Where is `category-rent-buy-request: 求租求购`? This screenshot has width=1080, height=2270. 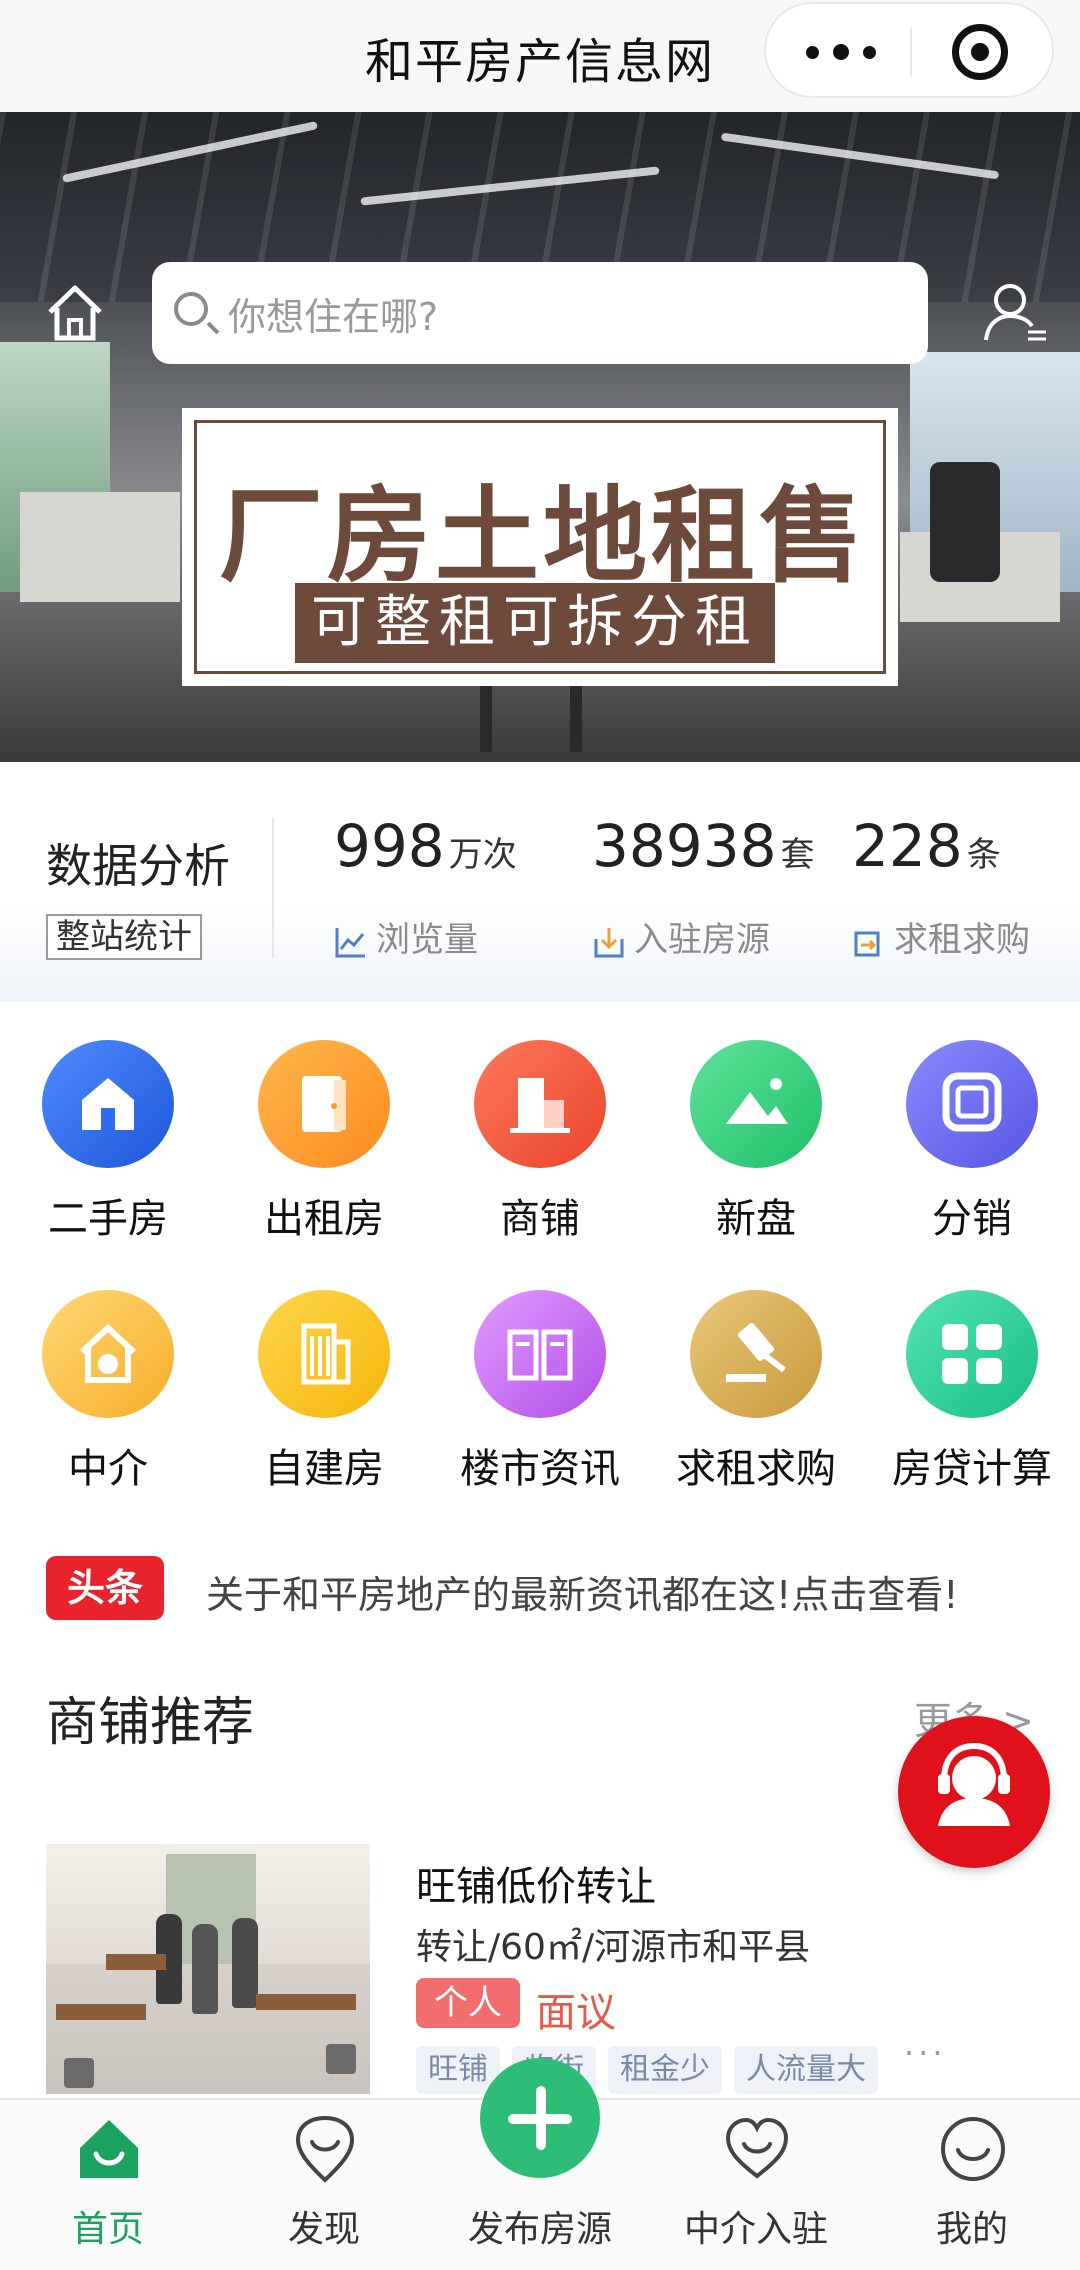
category-rent-buy-request: 求租求购 is located at coordinates (756, 1395).